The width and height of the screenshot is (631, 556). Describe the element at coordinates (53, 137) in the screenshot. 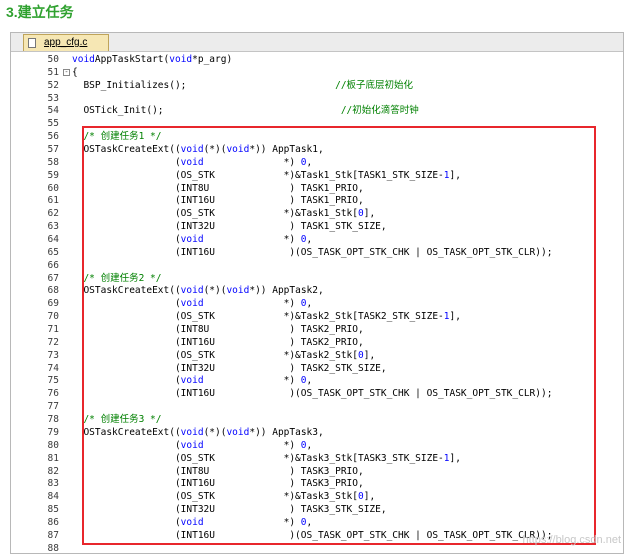

I see `line-number: 56` at that location.